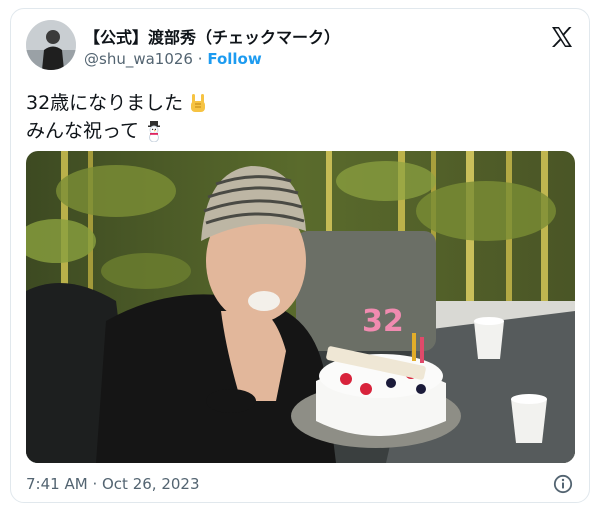 This screenshot has width=600, height=507. I want to click on handle-row: @shu_wa1026 · Follow, so click(173, 59).